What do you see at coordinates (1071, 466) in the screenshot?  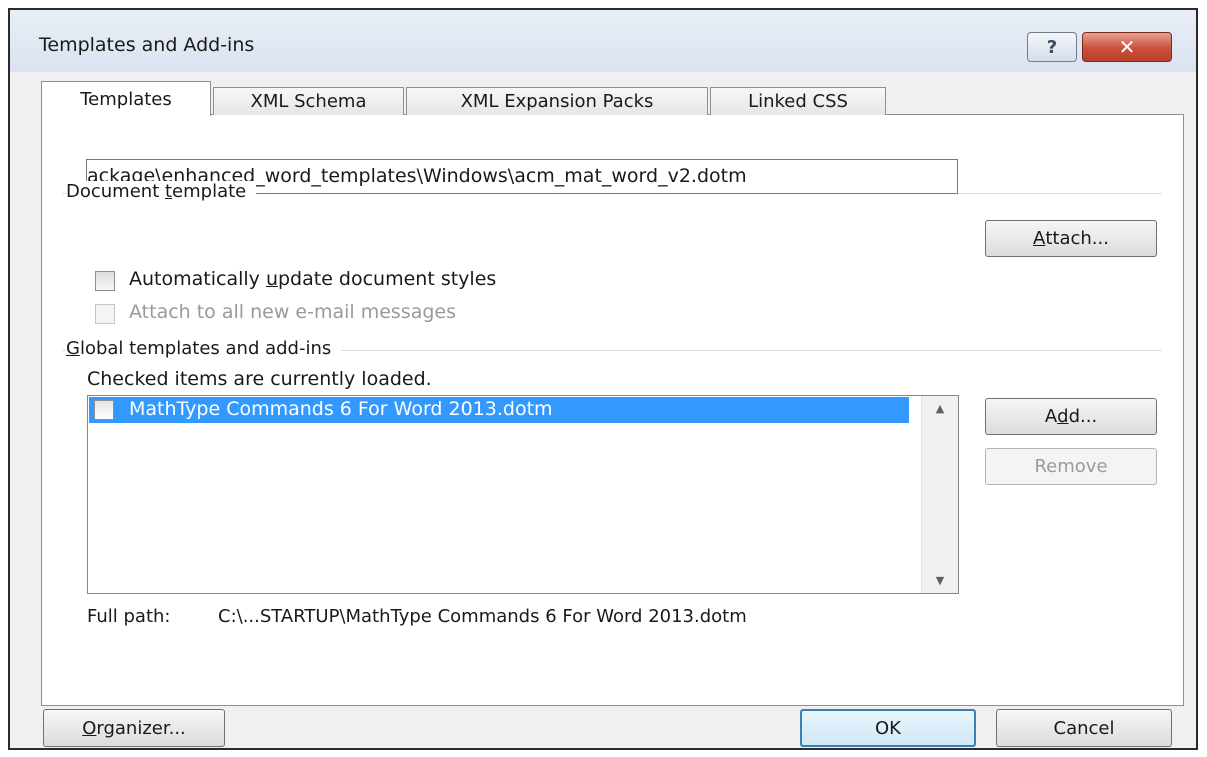 I see `remove-button: Remove` at bounding box center [1071, 466].